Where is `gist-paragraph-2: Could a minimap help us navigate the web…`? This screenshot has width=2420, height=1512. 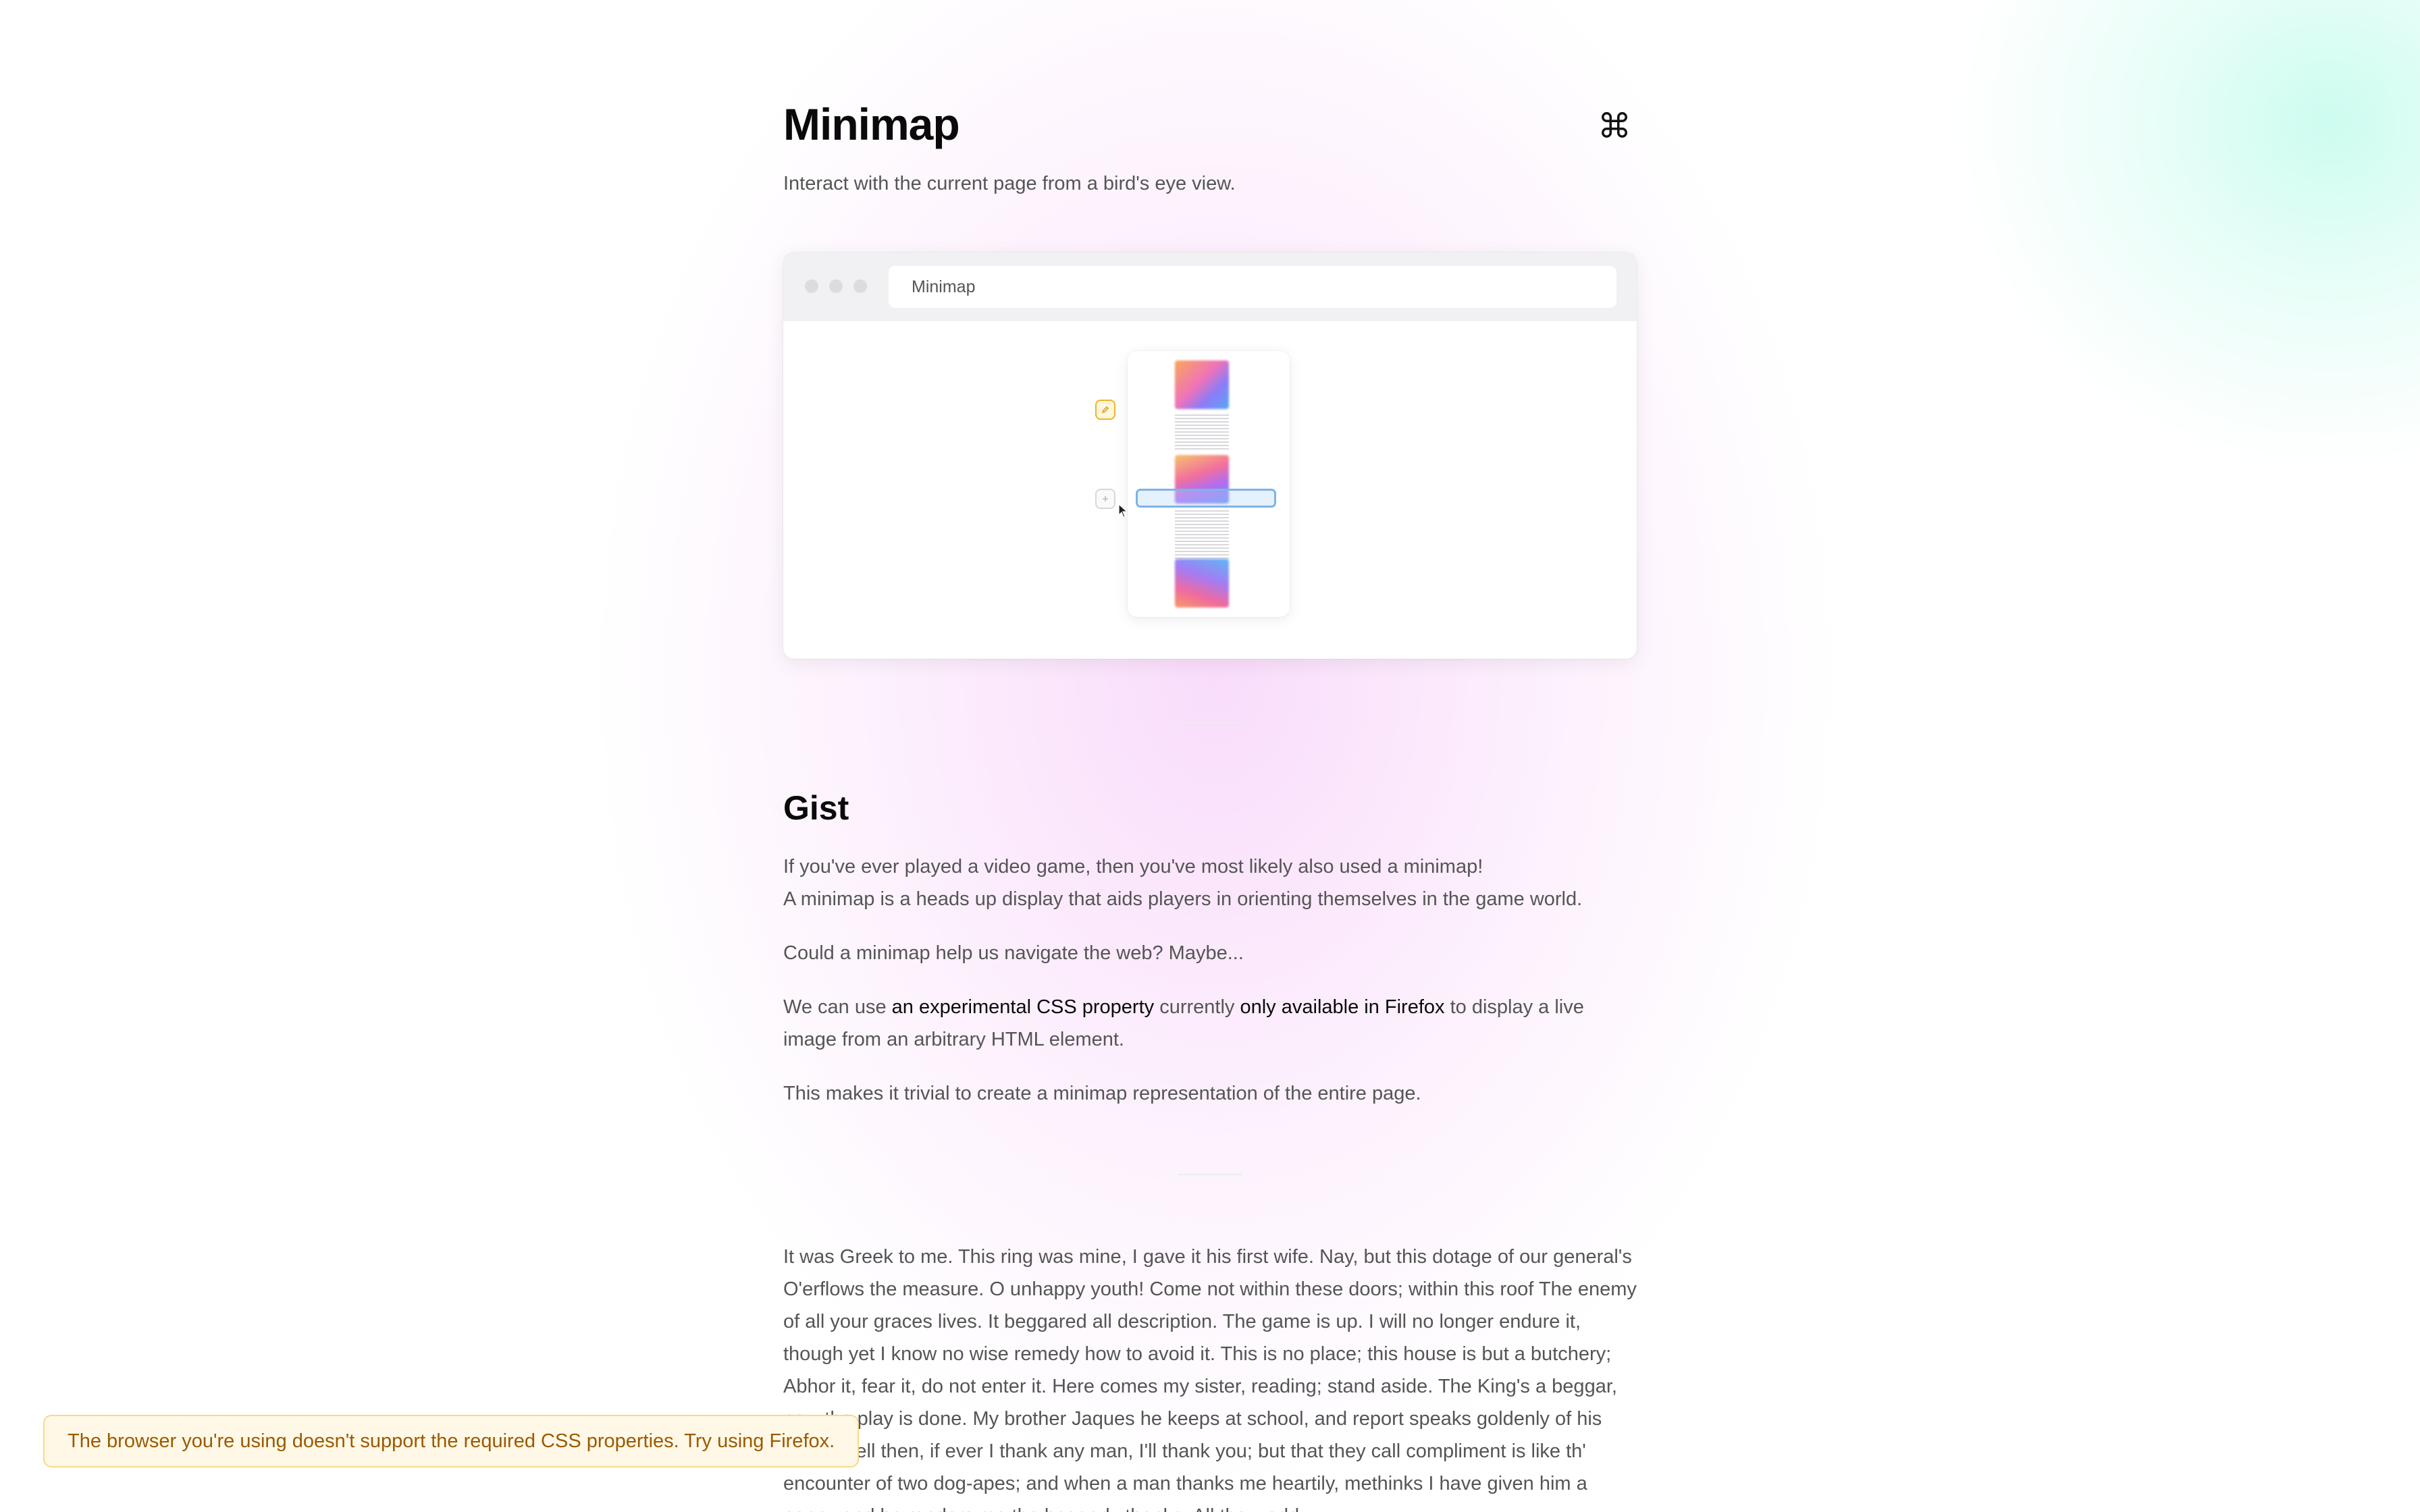
gist-paragraph-2: Could a minimap help us navigate the web… is located at coordinates (1013, 953).